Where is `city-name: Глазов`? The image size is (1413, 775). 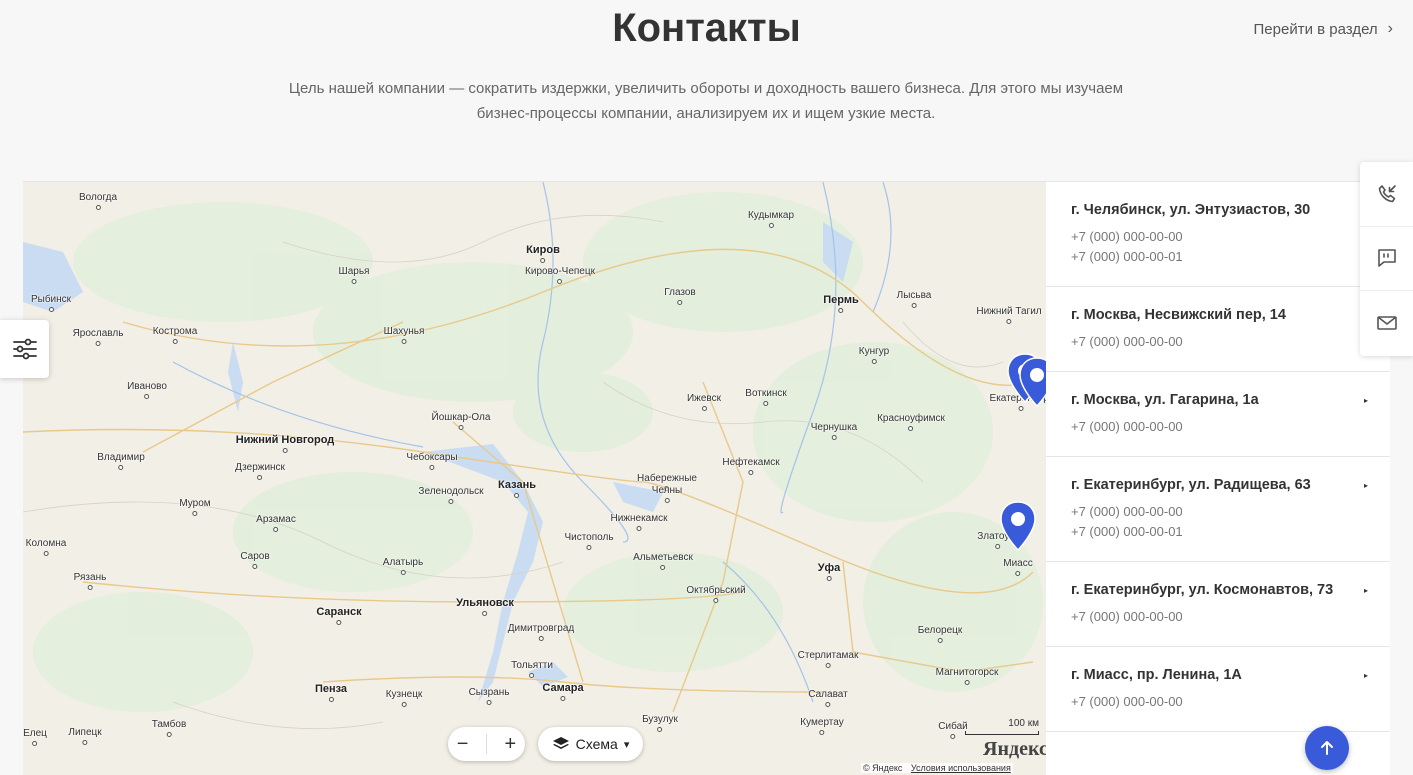
city-name: Глазов is located at coordinates (680, 292).